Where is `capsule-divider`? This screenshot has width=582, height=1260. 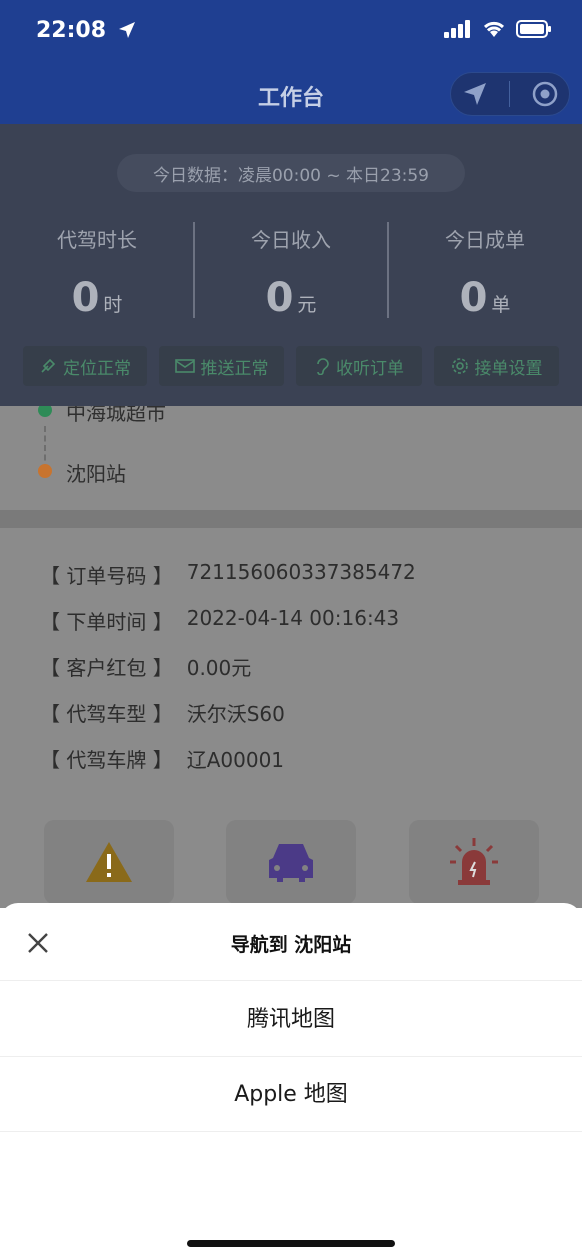
capsule-divider is located at coordinates (509, 94).